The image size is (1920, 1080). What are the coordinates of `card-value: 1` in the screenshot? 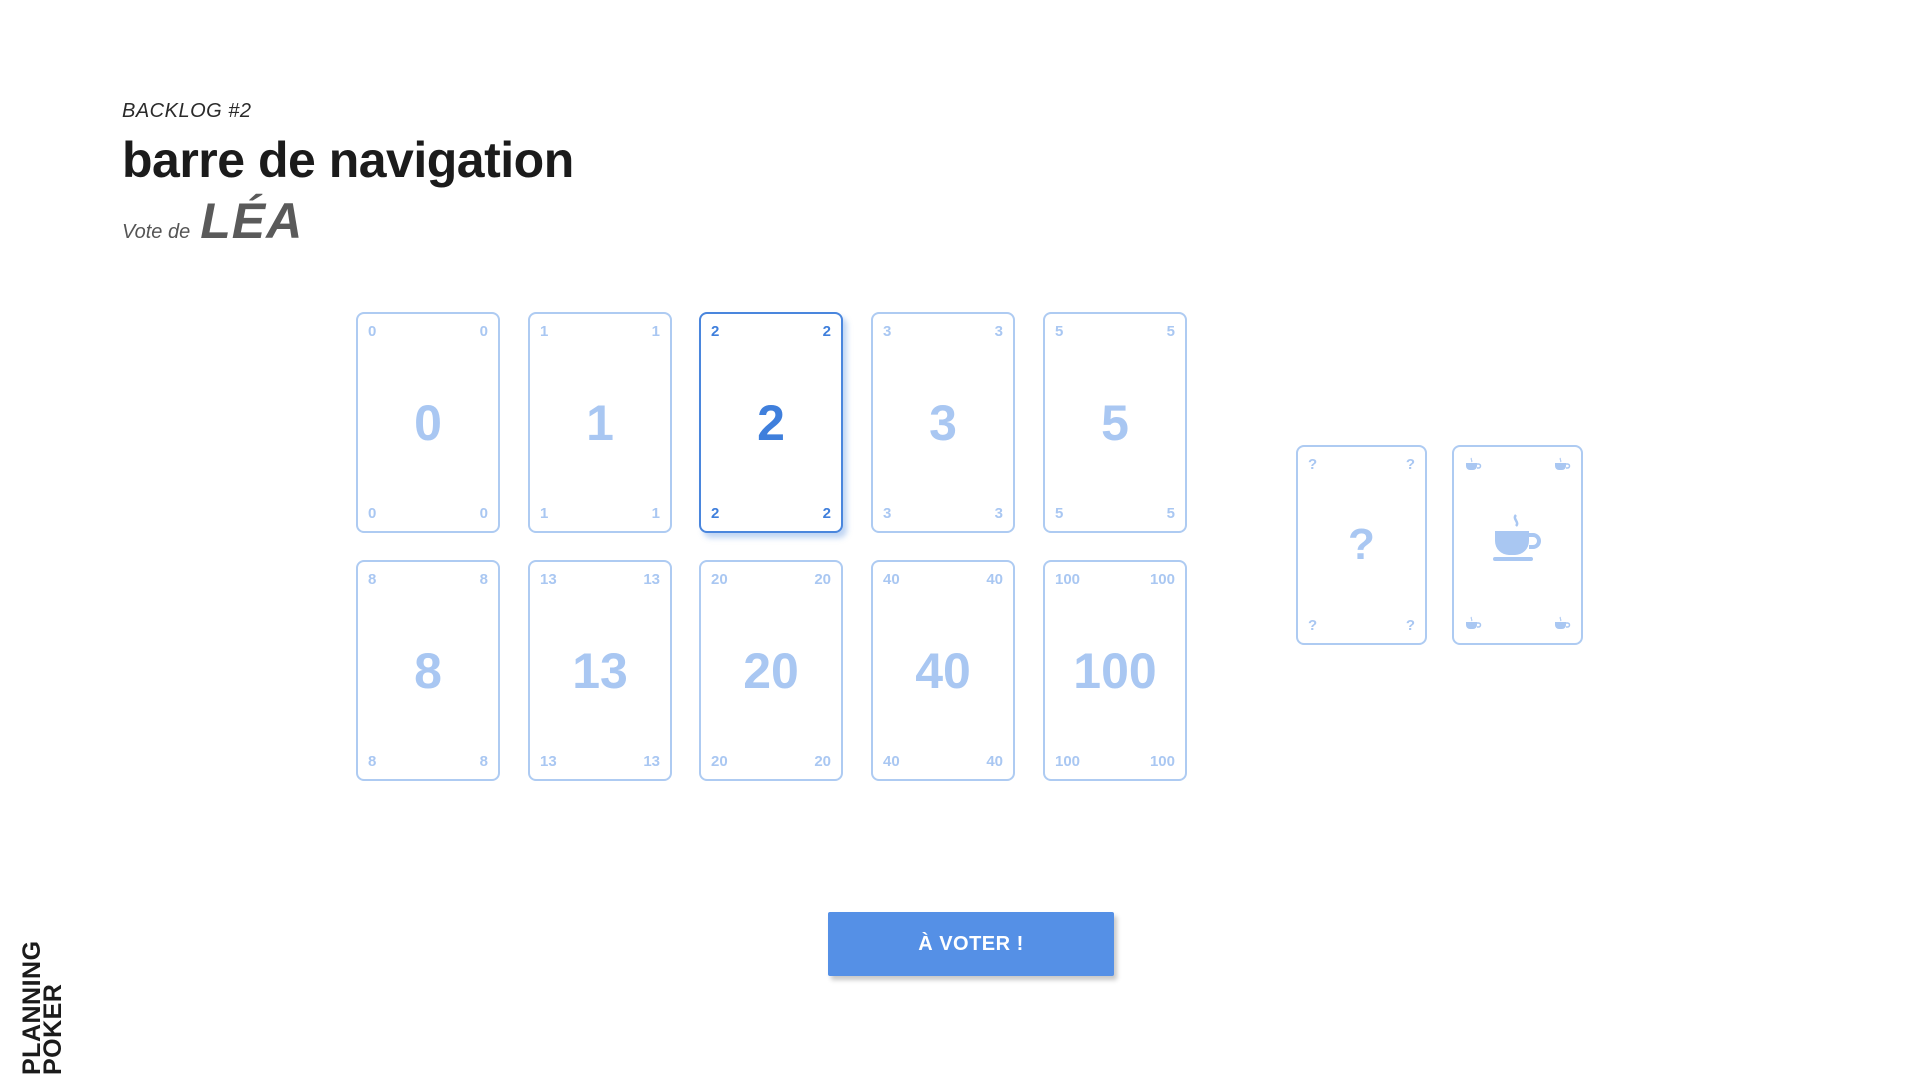 It's located at (600, 422).